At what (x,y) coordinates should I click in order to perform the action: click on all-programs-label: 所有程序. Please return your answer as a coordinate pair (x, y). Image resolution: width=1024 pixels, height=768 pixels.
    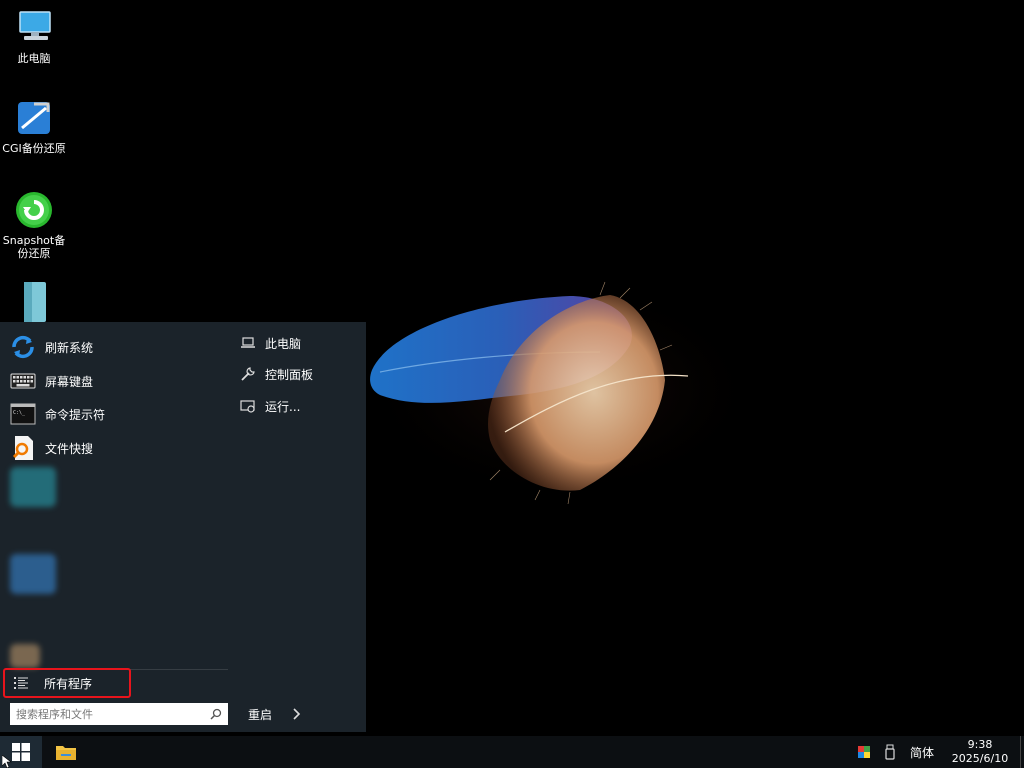
    Looking at the image, I should click on (68, 683).